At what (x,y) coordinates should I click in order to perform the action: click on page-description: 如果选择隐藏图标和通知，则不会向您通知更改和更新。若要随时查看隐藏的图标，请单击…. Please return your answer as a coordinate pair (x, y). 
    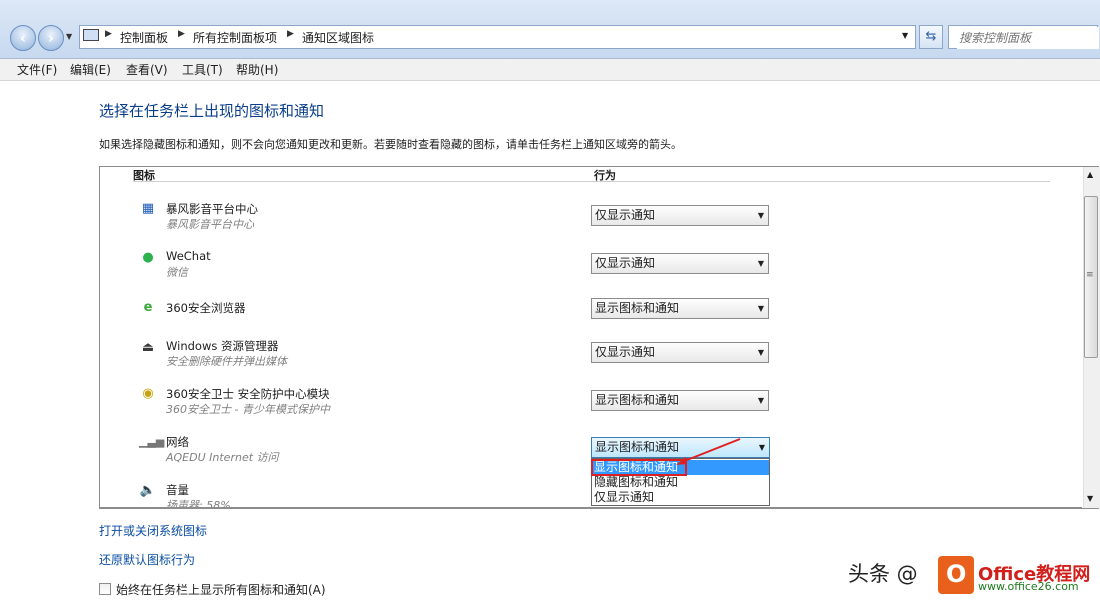
    Looking at the image, I should click on (390, 144).